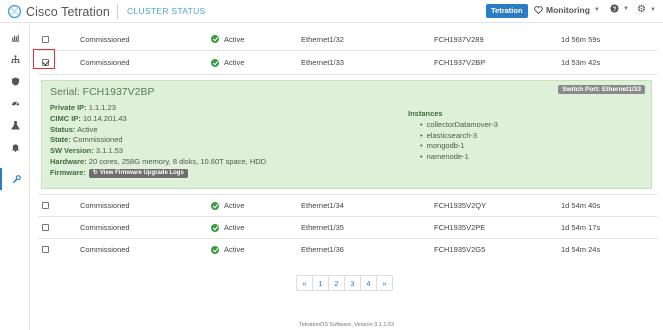 This screenshot has width=663, height=330. I want to click on serial-cell: FCH1935V2G5, so click(460, 249).